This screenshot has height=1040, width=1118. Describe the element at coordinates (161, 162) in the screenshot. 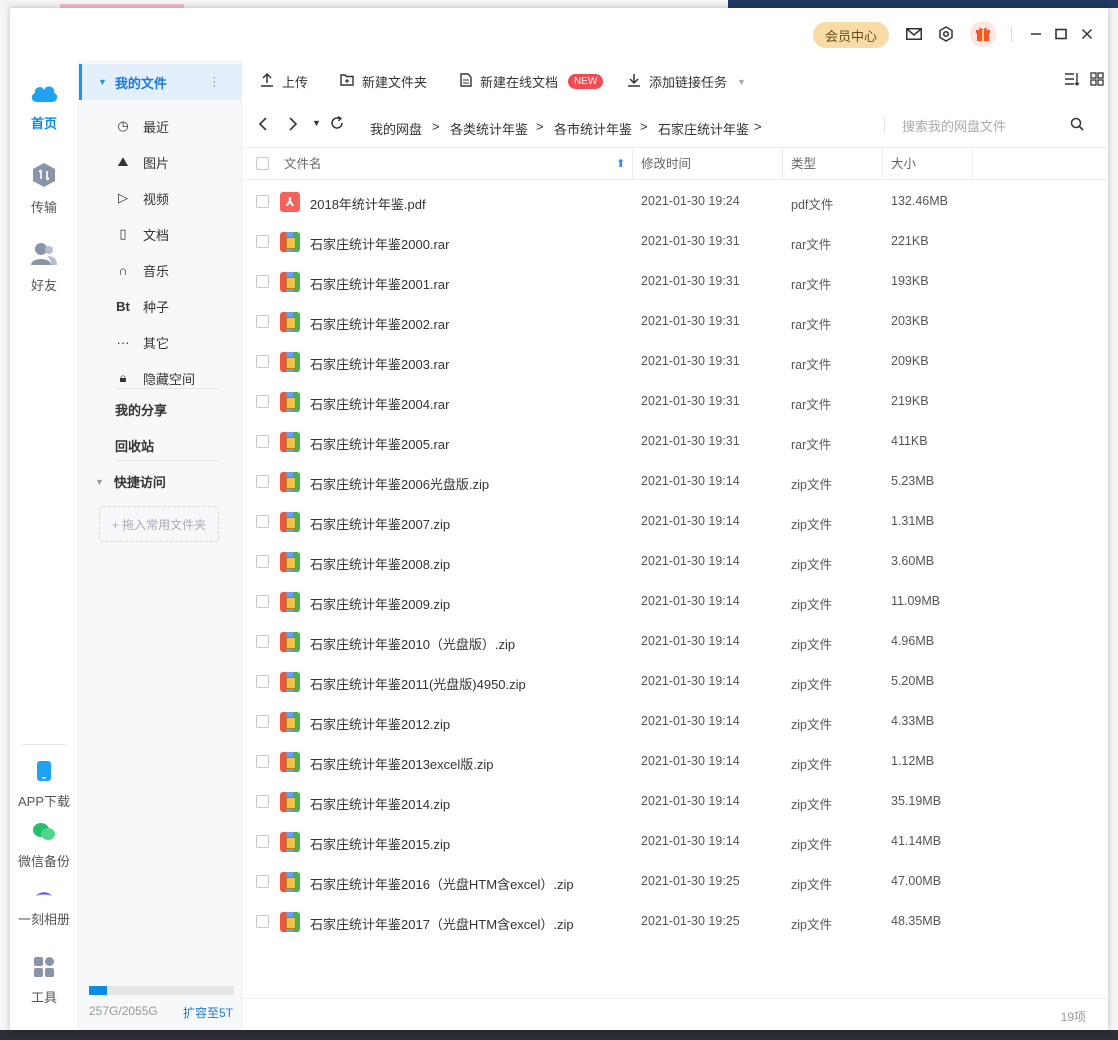

I see `sidebar-item-1: ⛰ 图片` at that location.